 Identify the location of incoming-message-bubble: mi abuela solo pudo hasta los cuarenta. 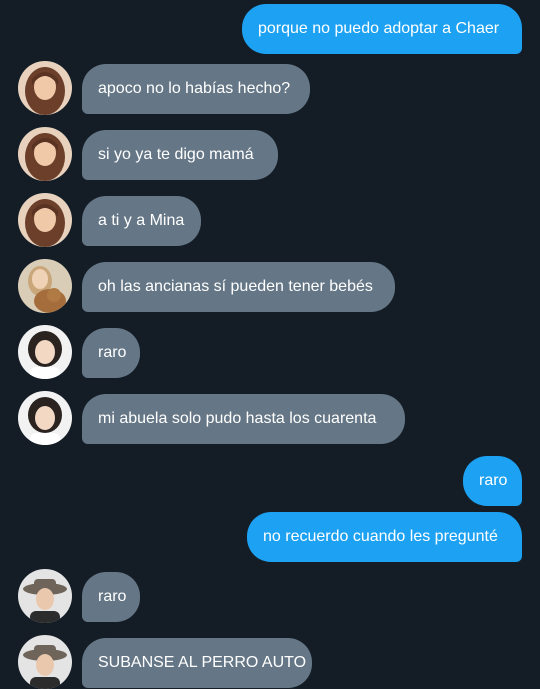
(243, 419).